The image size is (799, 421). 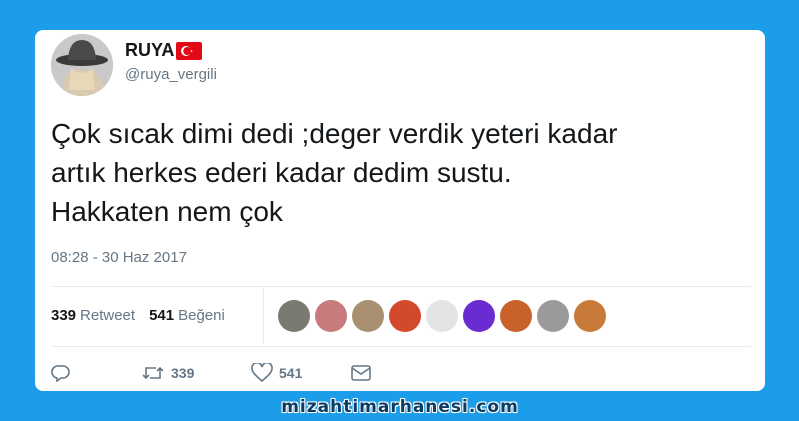 I want to click on direct-message-button, so click(x=361, y=373).